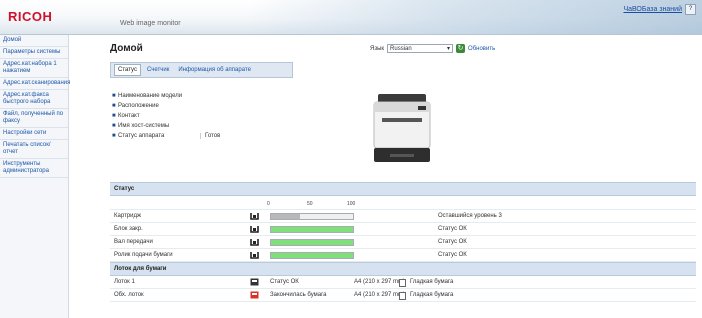  Describe the element at coordinates (129, 295) in the screenshot. I see `tray-name: Обх. лоток` at that location.